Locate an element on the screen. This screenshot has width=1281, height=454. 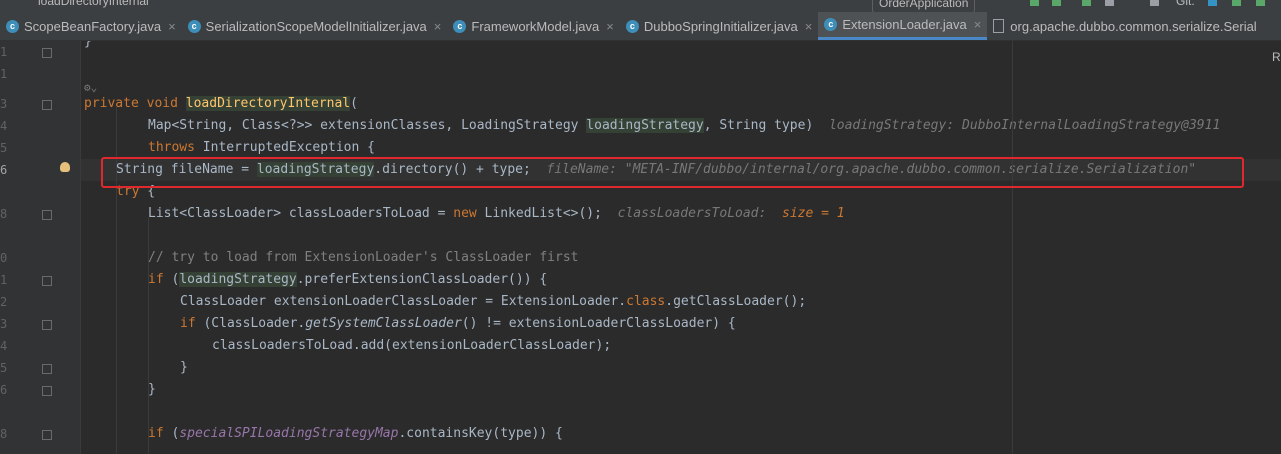
window-title: loadDirectoryInternal is located at coordinates (93, 4).